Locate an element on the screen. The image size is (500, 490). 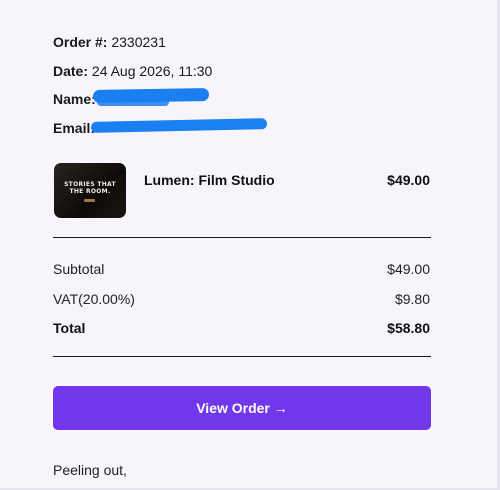
subtotal-label: Subtotal is located at coordinates (79, 269).